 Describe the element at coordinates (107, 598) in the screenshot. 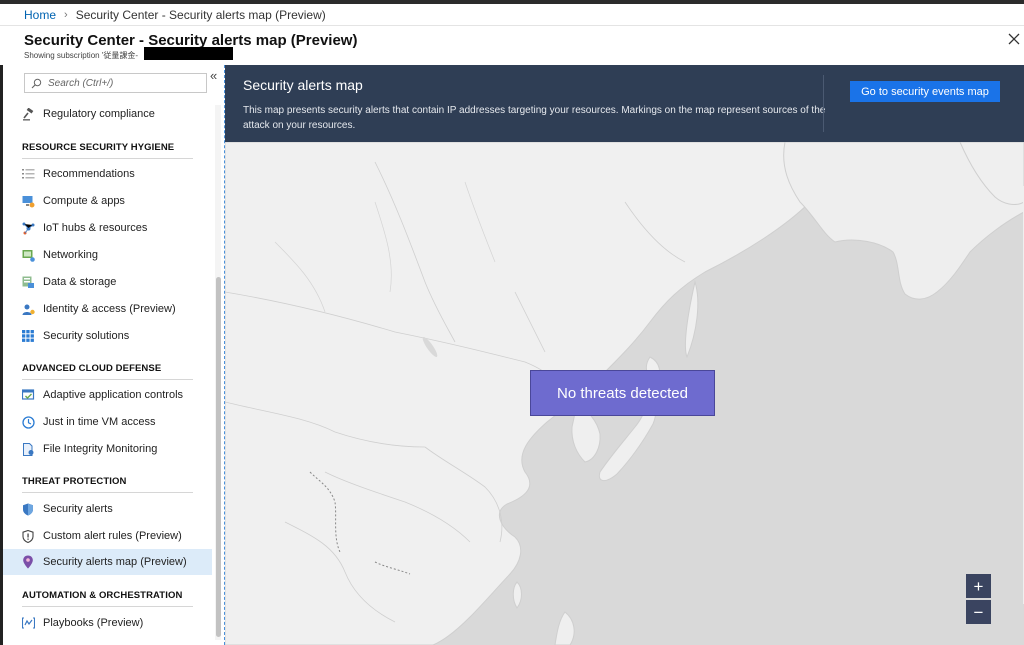

I see `section-automation-orchestration: AUTOMATION & ORCHESTRATION` at that location.